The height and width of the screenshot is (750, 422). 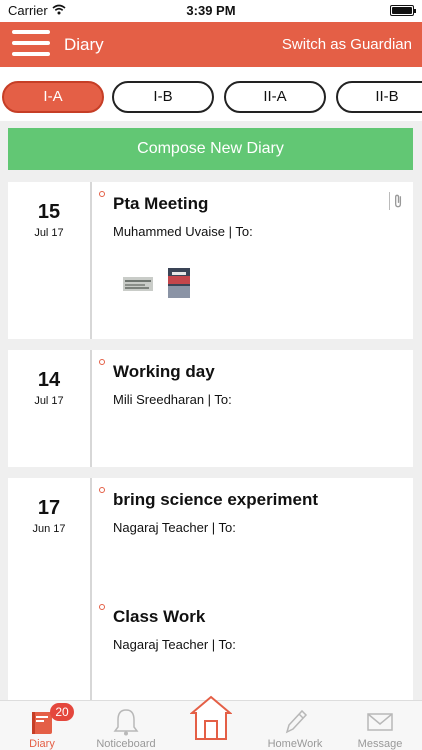 What do you see at coordinates (49, 529) in the screenshot?
I see `date-month: Jun 17` at bounding box center [49, 529].